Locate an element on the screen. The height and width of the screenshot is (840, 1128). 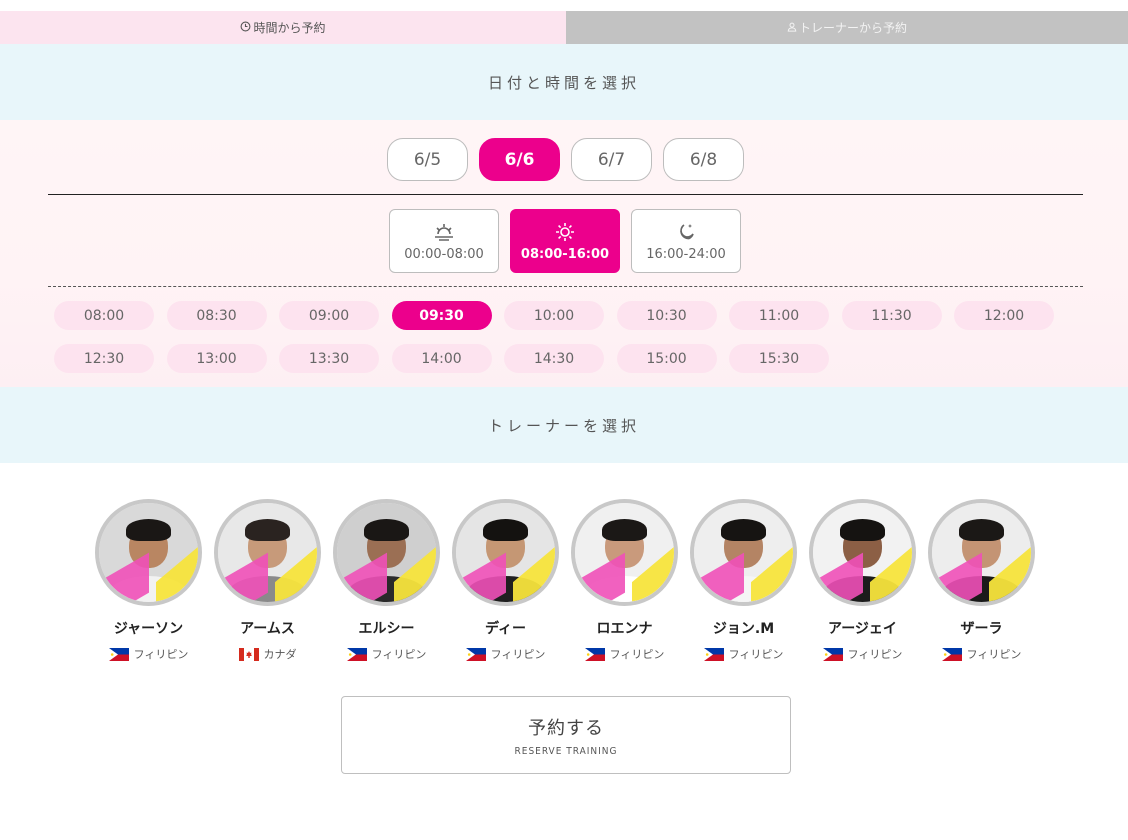
sunrise-icon is located at coordinates (444, 232).